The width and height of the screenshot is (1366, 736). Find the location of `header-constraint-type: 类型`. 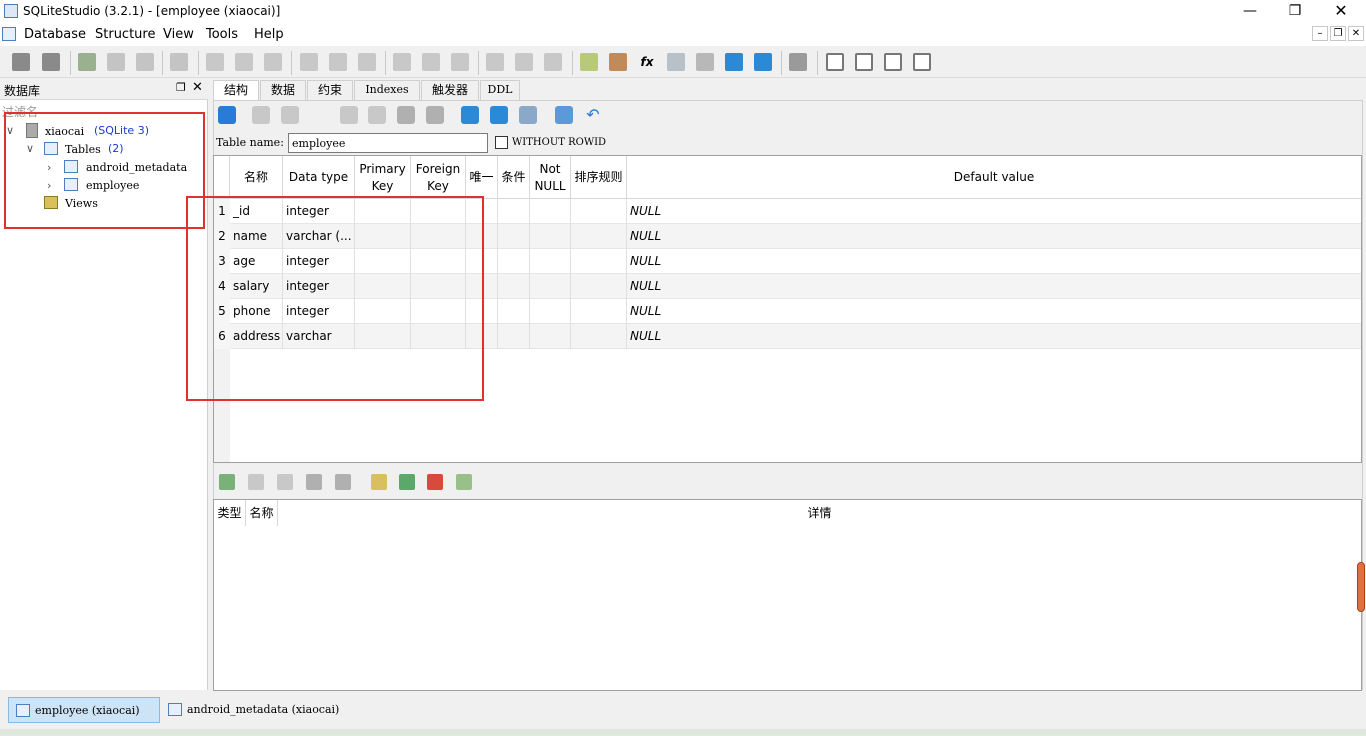

header-constraint-type: 类型 is located at coordinates (230, 513).